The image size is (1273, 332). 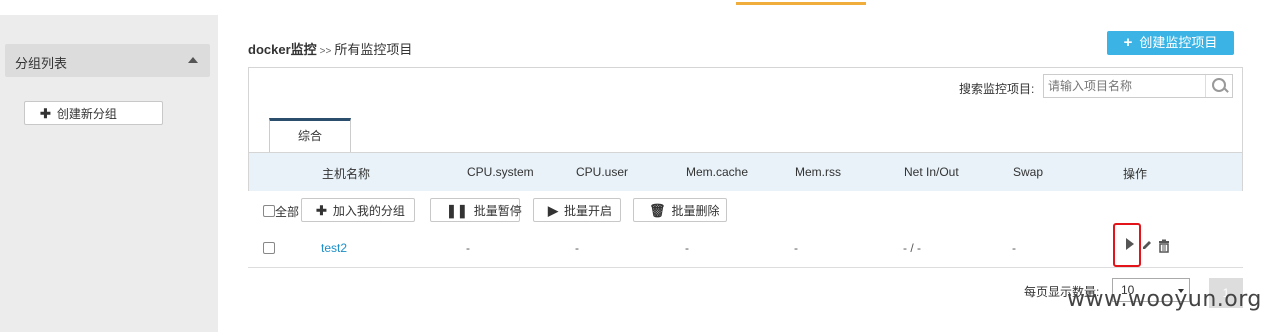 What do you see at coordinates (368, 211) in the screenshot?
I see `add-to-group-label: 加入我的分组` at bounding box center [368, 211].